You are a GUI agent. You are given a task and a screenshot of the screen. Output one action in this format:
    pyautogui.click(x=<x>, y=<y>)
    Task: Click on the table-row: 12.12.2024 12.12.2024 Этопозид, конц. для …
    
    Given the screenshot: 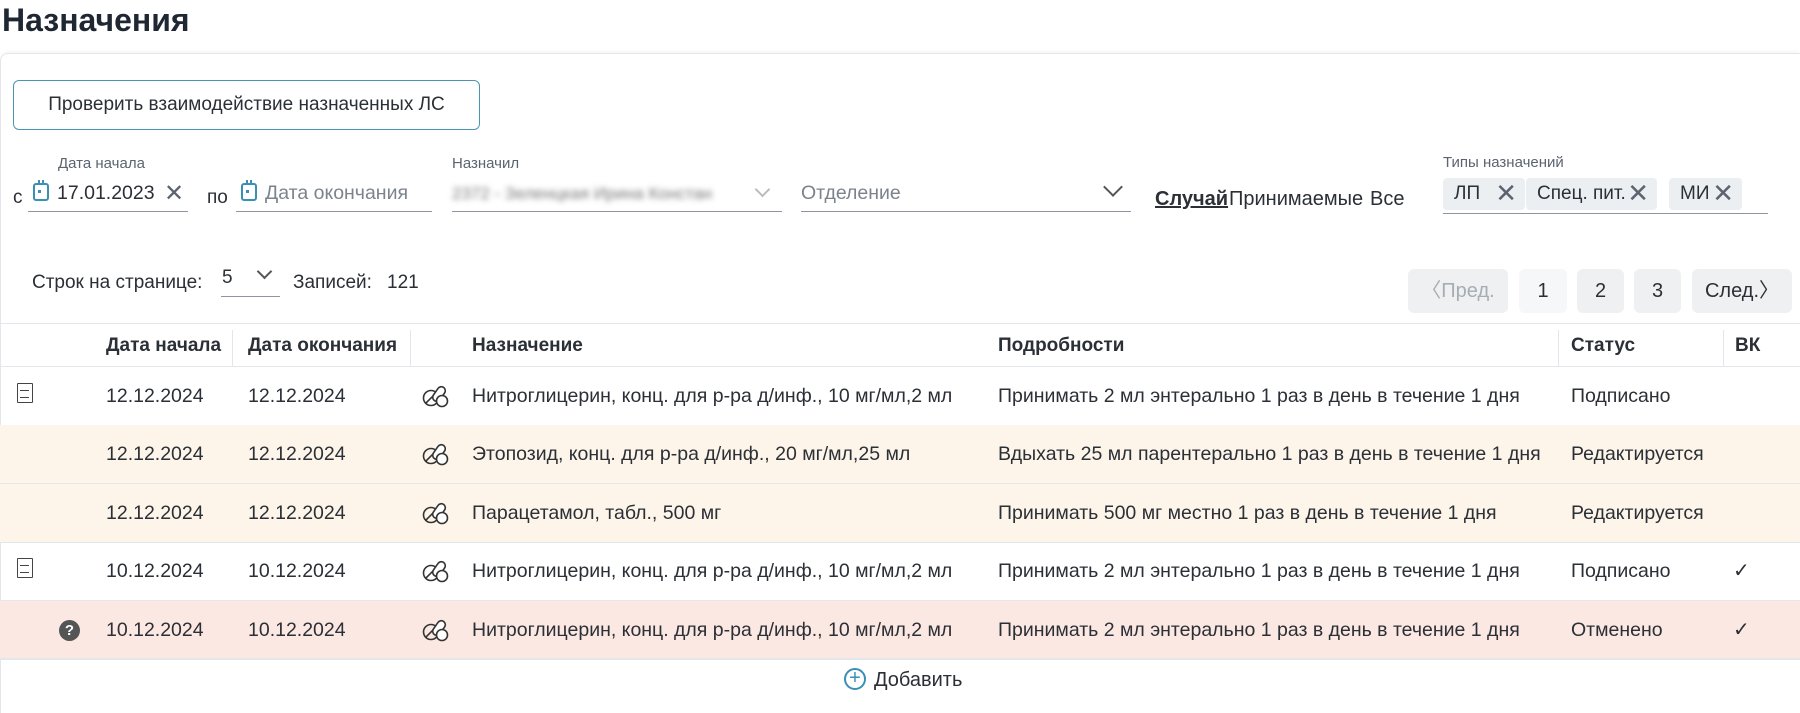 What is the action you would take?
    pyautogui.click(x=900, y=454)
    